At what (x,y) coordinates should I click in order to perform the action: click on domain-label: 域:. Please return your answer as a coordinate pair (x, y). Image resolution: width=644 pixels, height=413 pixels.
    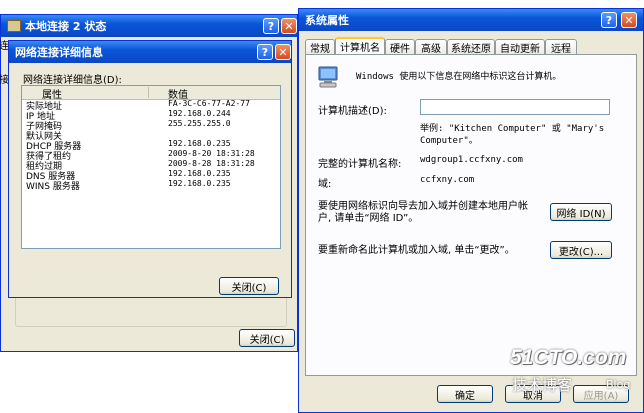
    Looking at the image, I should click on (325, 184).